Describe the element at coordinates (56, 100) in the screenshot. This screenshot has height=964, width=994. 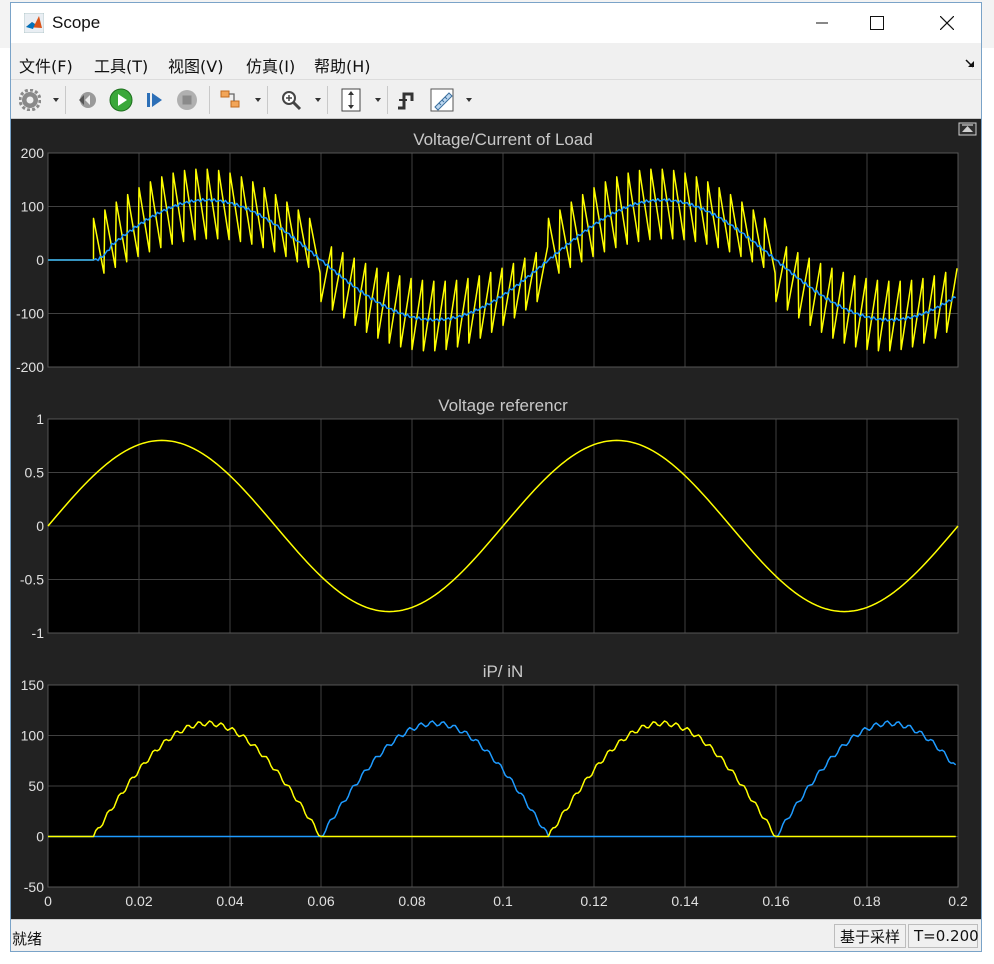
I see `settings-dropdown-icon` at that location.